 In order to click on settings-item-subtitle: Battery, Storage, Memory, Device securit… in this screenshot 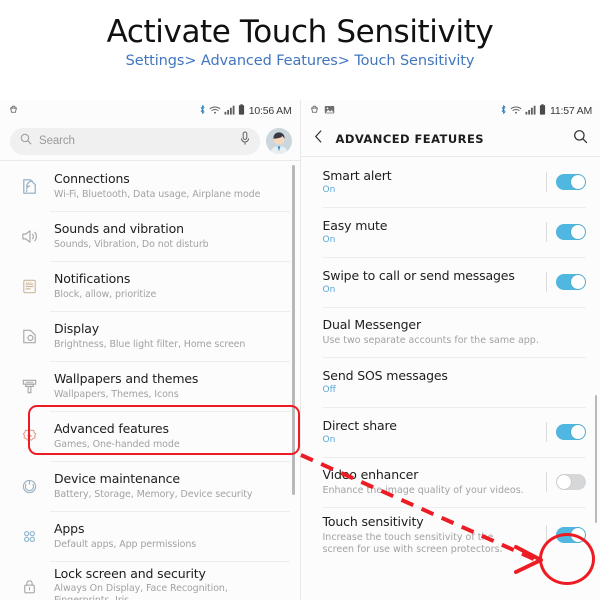, I will do `click(153, 495)`.